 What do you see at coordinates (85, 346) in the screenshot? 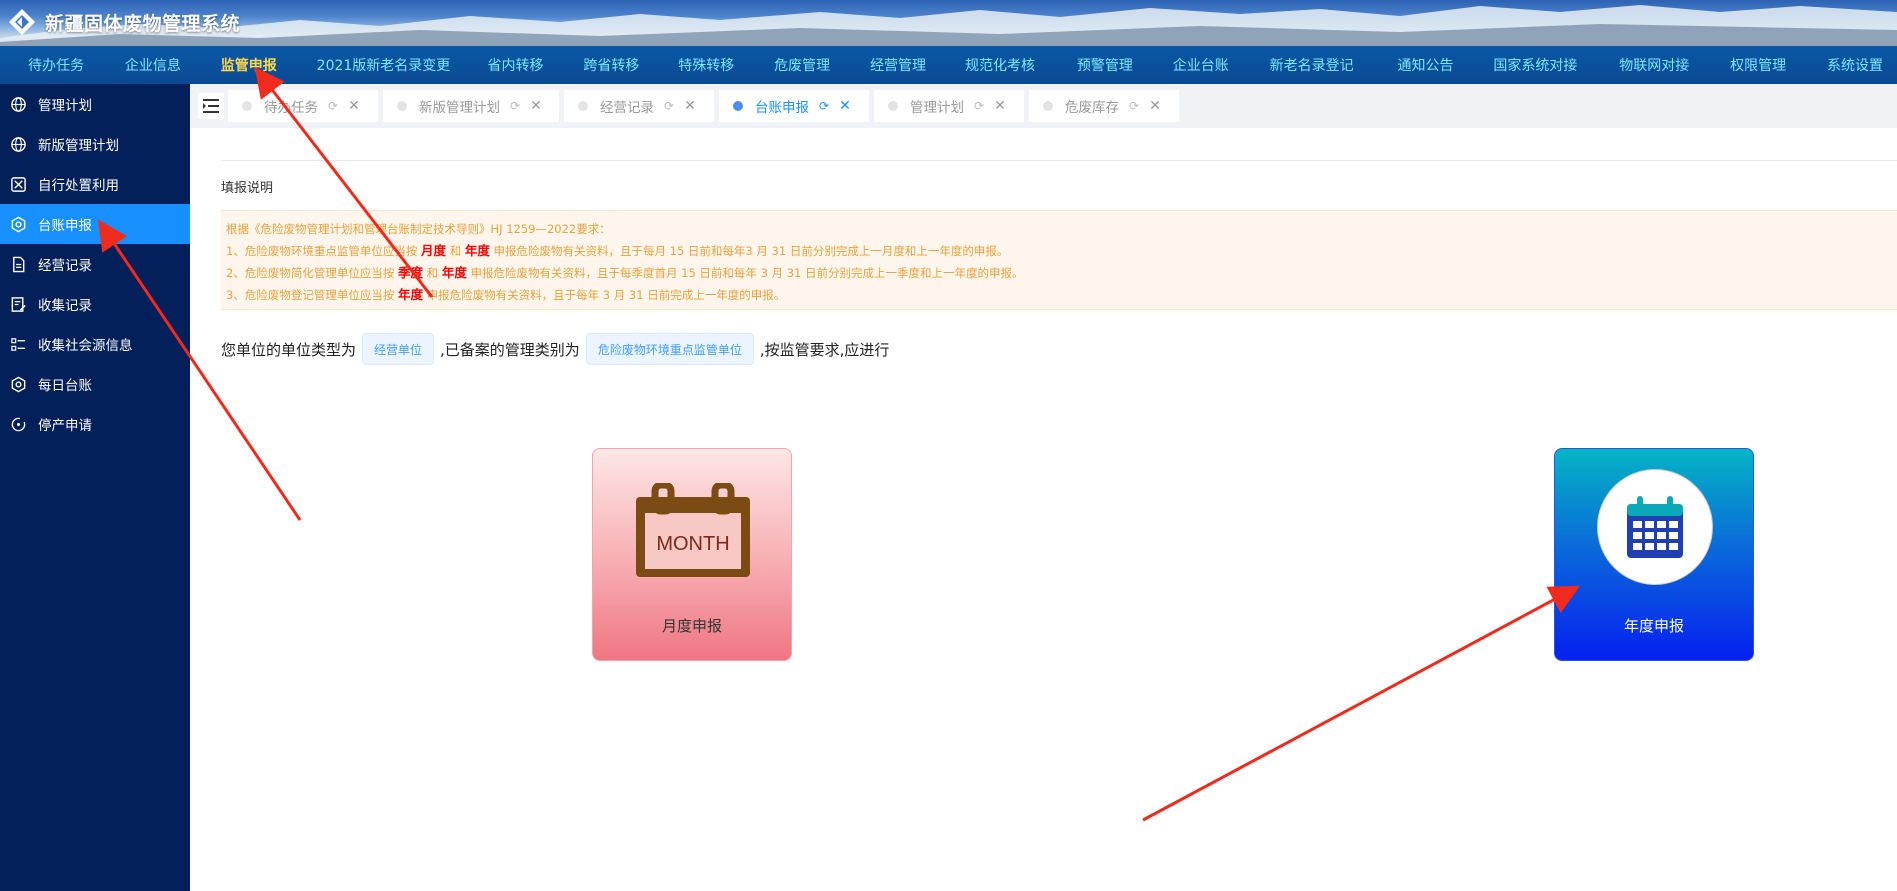
I see `sidebar-item-label: 收集社会源信息` at bounding box center [85, 346].